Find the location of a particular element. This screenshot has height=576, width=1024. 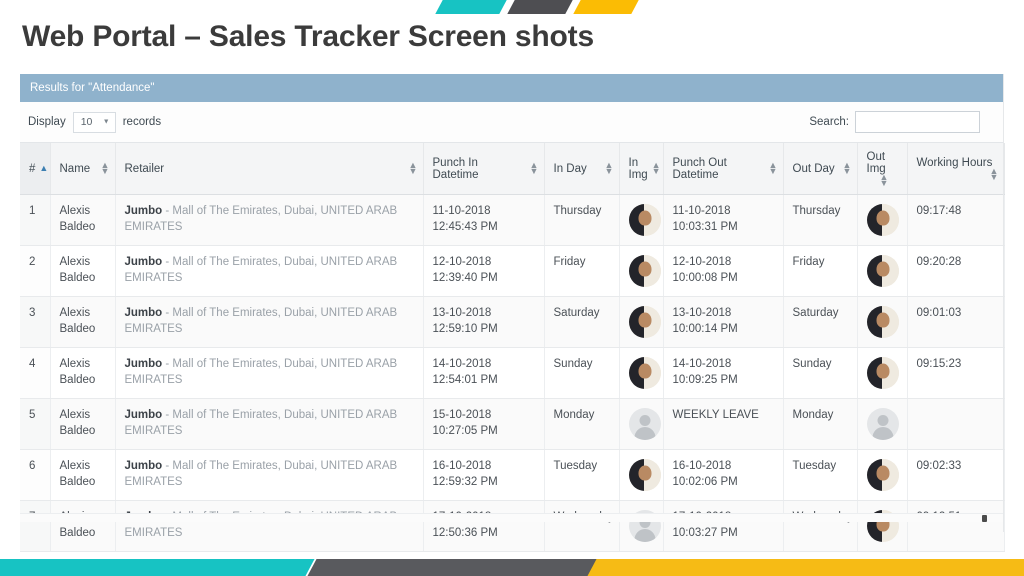

cell-punch-out-datetime: 12-10-2018 10:00:08 PM is located at coordinates (723, 271).